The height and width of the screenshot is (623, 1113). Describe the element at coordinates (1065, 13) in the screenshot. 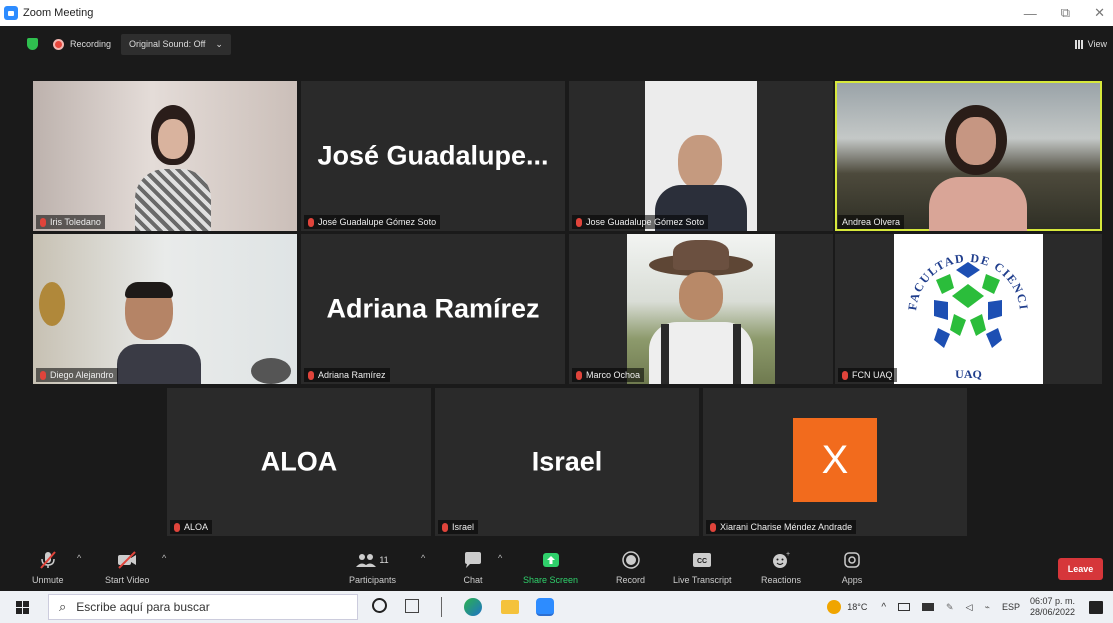

I see `restore-button: ⧉` at that location.